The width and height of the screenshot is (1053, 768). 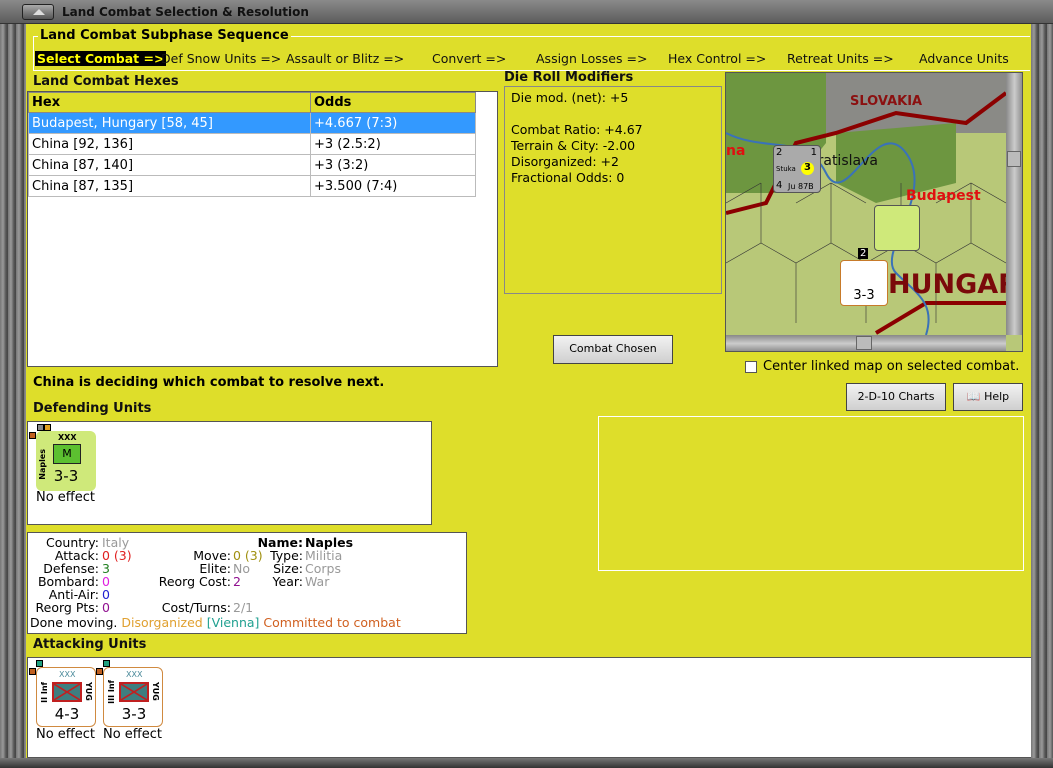 I want to click on table-row: China [92, 136] +3 (2.5:2), so click(x=252, y=144).